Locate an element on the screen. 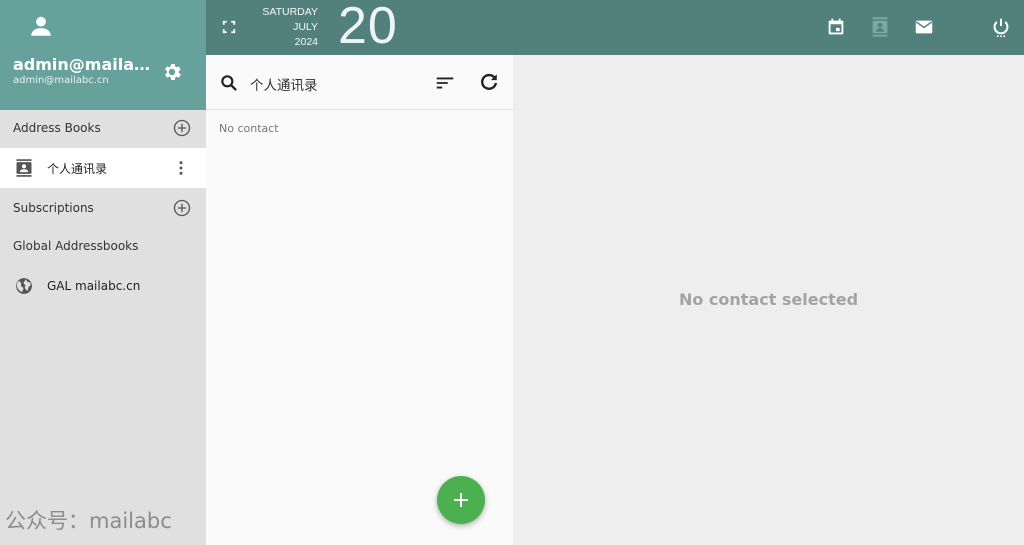  fullscreen-icon is located at coordinates (229, 27).